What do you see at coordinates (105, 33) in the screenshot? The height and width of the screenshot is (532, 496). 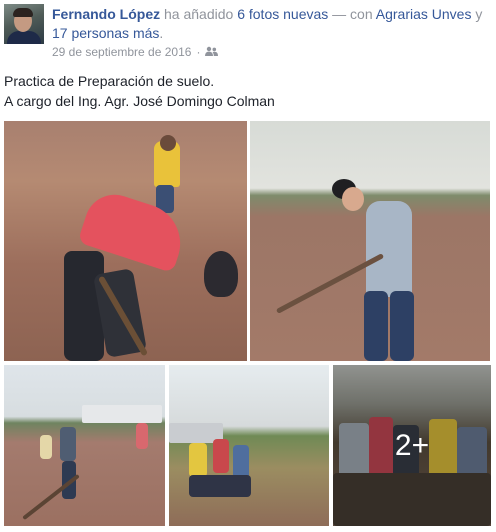 I see `others-link: 17 personas más` at bounding box center [105, 33].